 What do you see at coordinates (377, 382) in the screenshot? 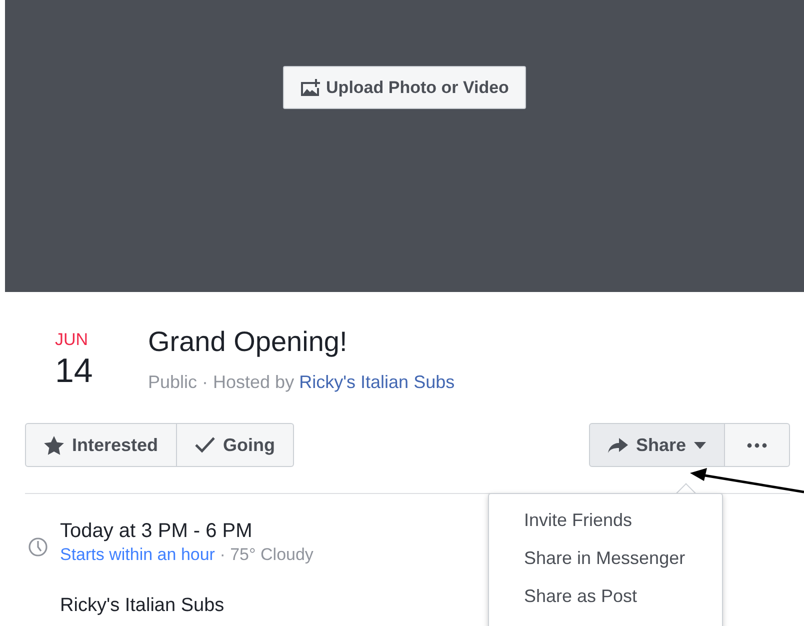
I see `host-link: Ricky's Italian Subs` at bounding box center [377, 382].